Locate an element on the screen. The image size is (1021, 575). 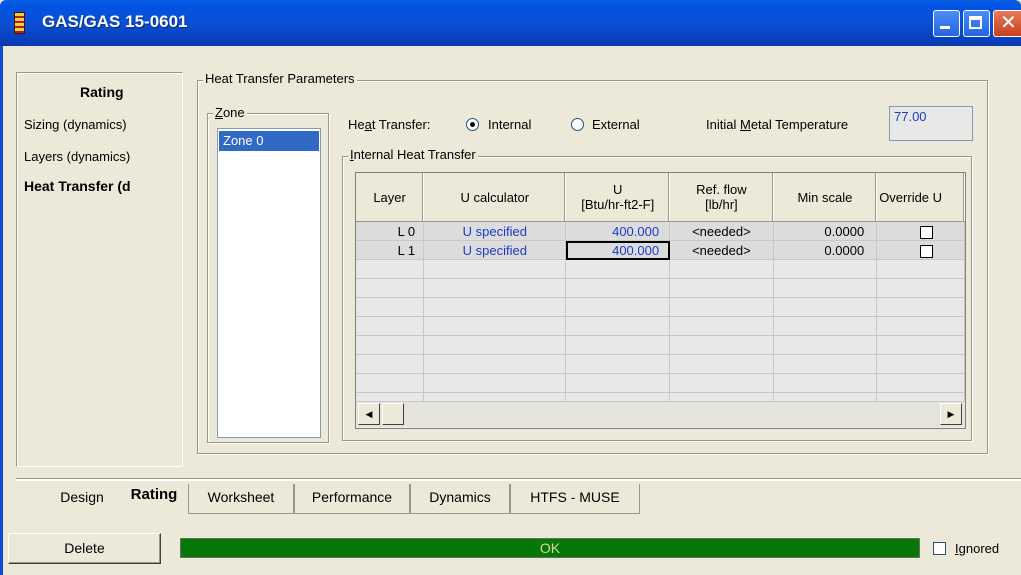
nav-item-heat-transfer: Heat Transfer (d is located at coordinates (101, 186).